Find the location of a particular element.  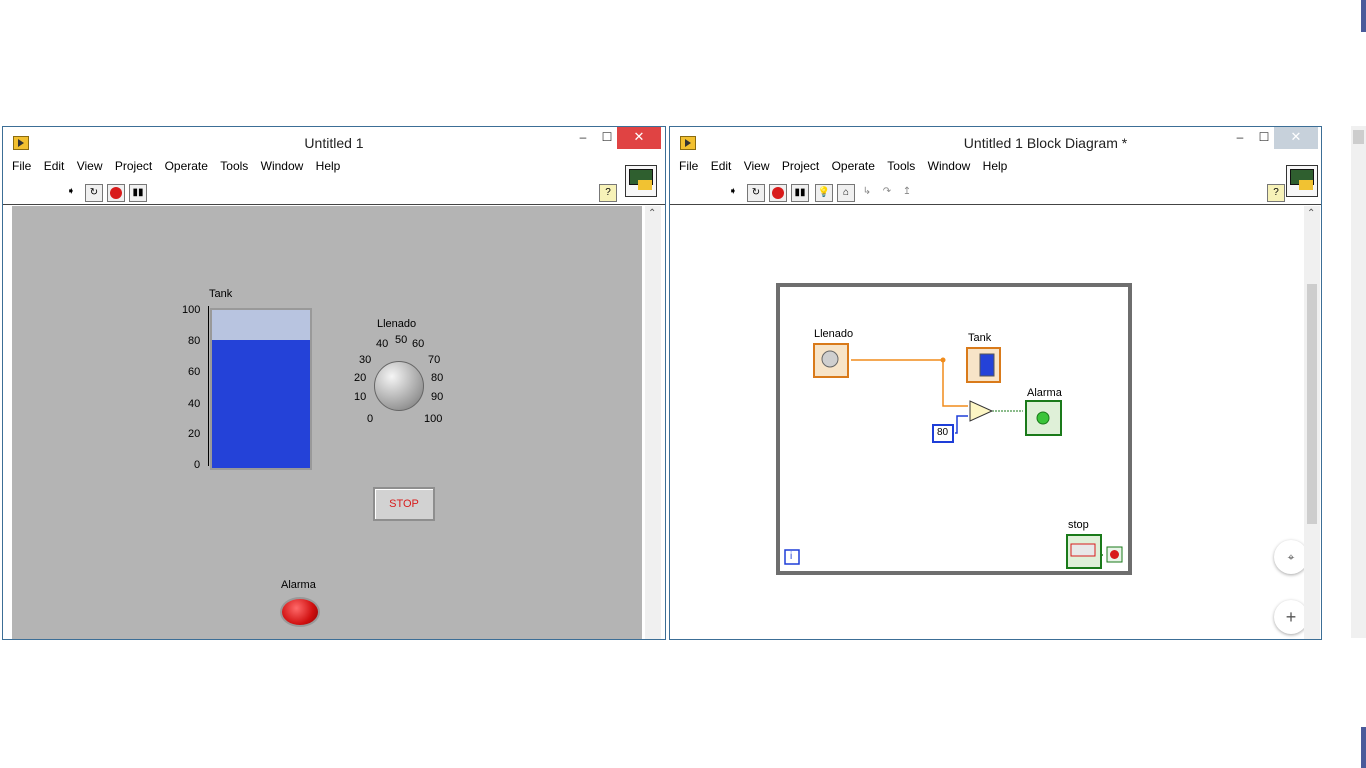

knob-tick: 40 is located at coordinates (382, 344).